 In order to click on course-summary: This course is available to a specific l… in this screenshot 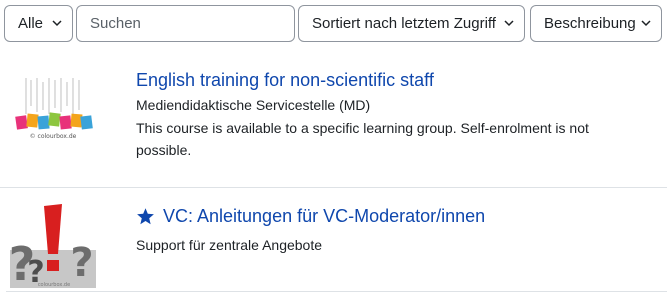, I will do `click(362, 139)`.